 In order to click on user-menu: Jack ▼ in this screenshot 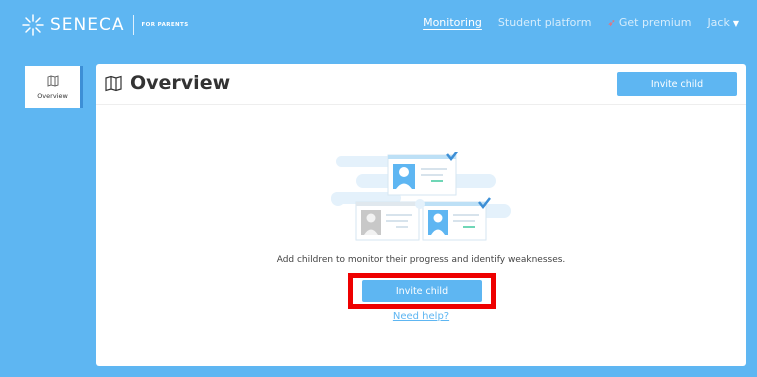, I will do `click(723, 22)`.